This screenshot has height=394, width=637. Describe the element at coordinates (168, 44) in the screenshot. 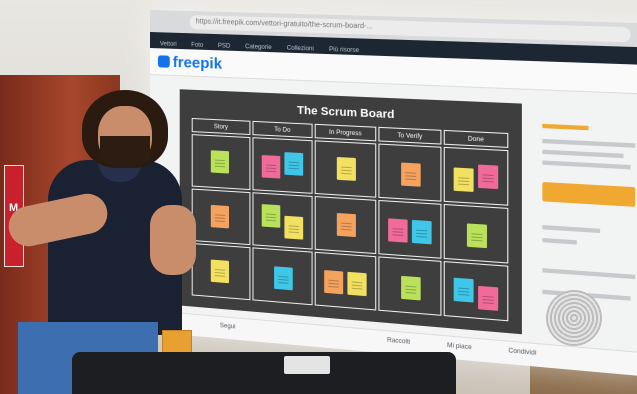

I see `nav-item: Vettori` at that location.